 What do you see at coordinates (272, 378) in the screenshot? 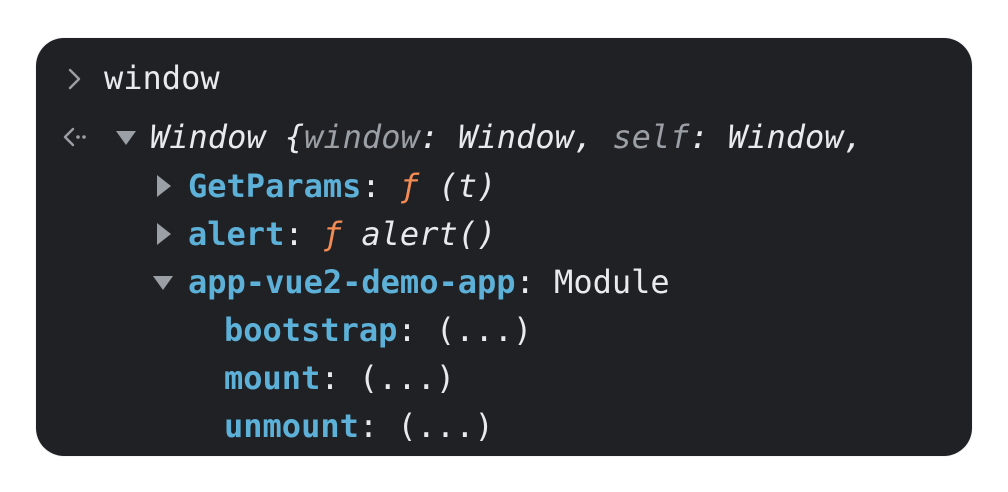
I see `property-key: mount` at bounding box center [272, 378].